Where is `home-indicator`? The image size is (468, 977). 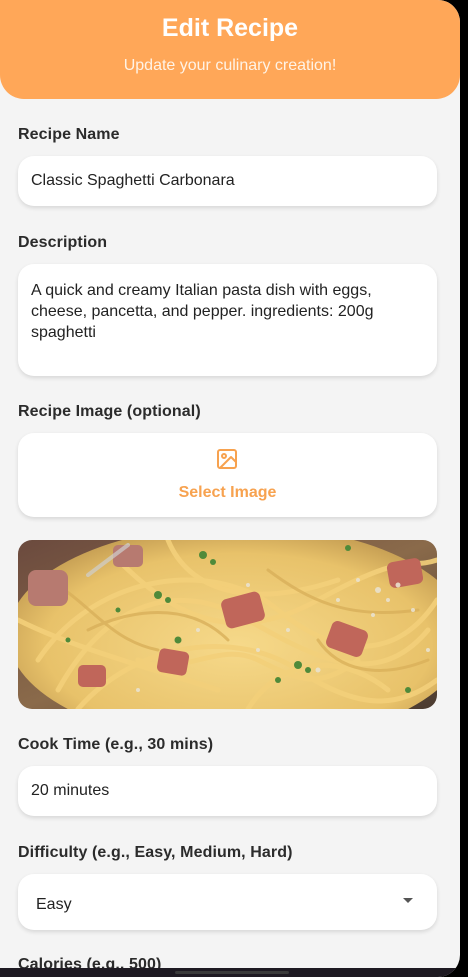
home-indicator is located at coordinates (232, 972).